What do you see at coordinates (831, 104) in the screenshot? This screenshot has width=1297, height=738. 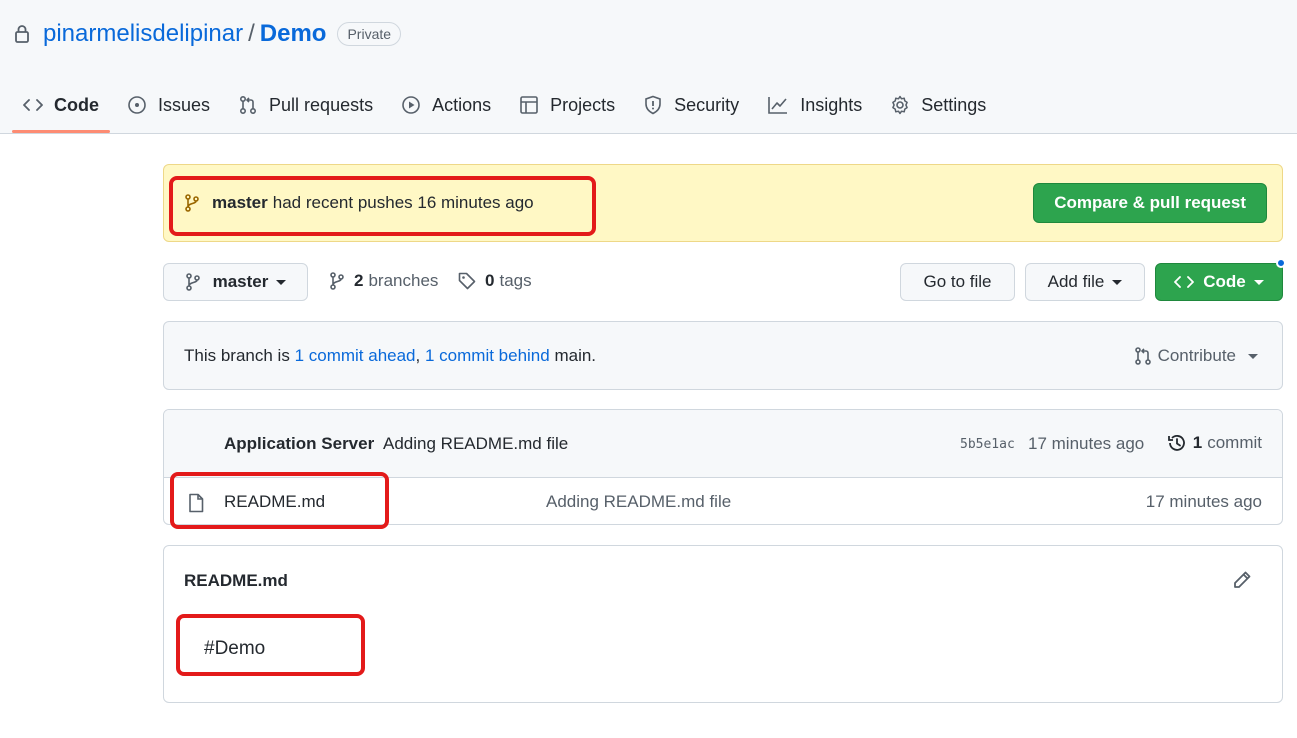 I see `tab-label: Insights` at bounding box center [831, 104].